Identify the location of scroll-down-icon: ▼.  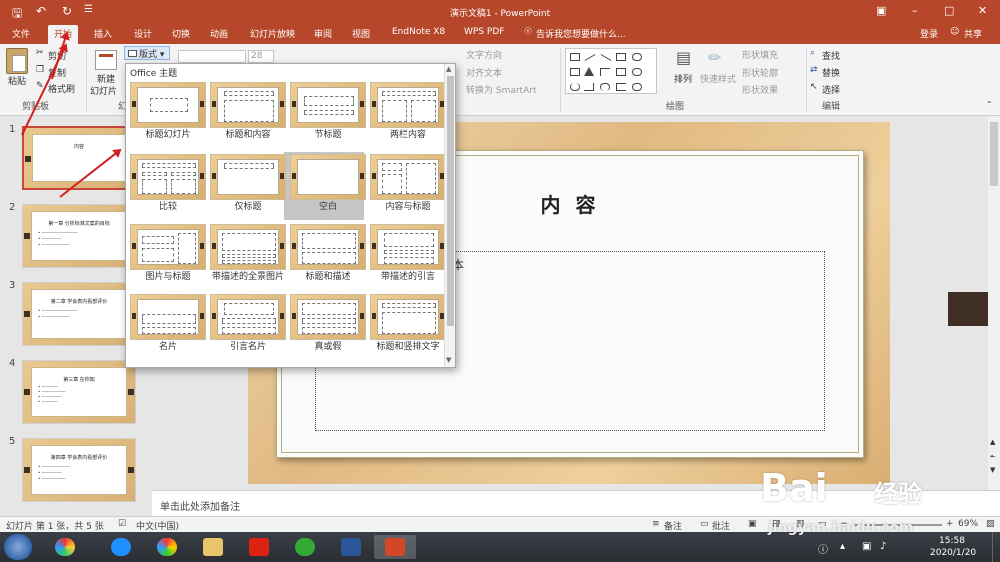
(448, 360).